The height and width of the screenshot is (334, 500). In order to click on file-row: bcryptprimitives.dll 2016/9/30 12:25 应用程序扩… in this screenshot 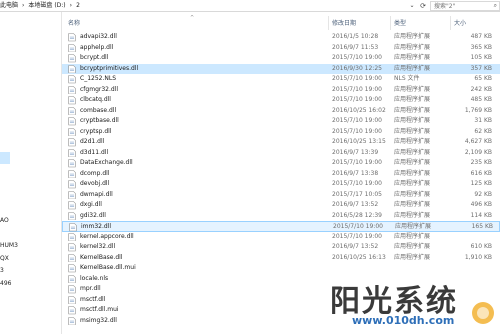, I will do `click(281, 68)`.